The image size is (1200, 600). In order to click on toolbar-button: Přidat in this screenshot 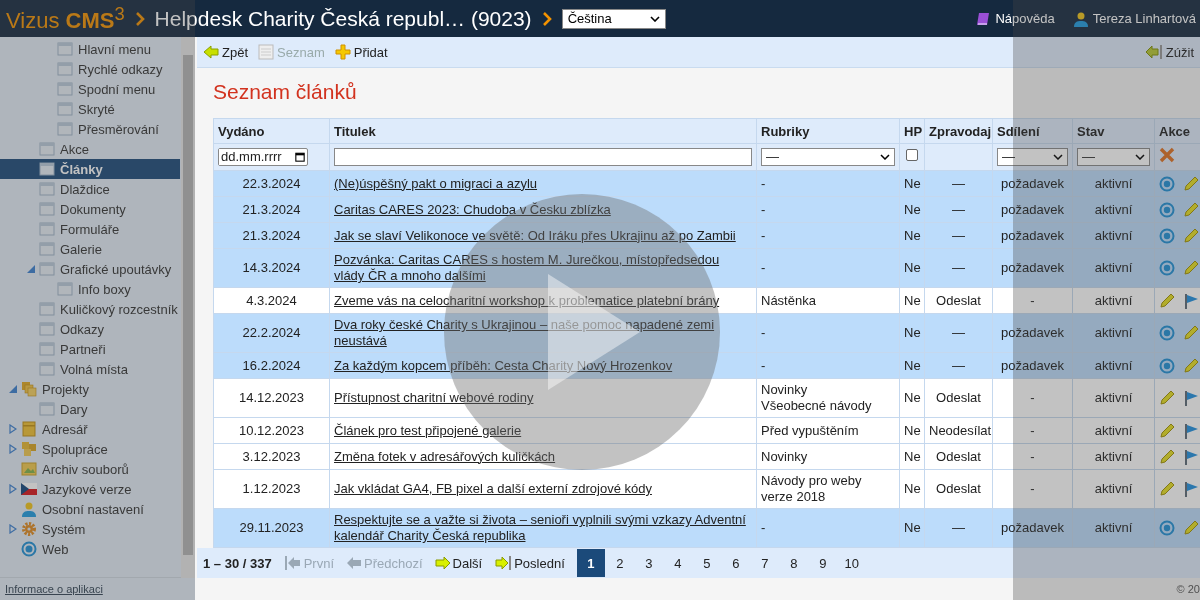, I will do `click(361, 52)`.